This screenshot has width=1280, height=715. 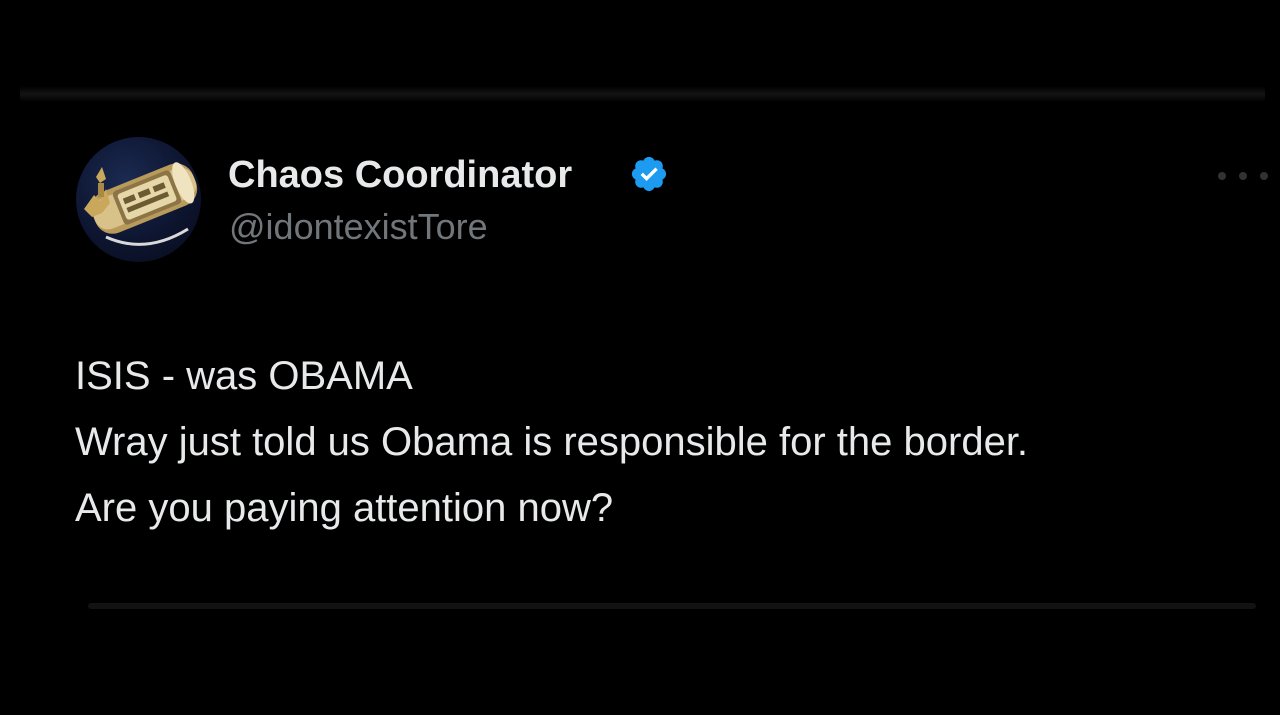 What do you see at coordinates (244, 376) in the screenshot?
I see `tweet-line: ISIS - was OBAMA` at bounding box center [244, 376].